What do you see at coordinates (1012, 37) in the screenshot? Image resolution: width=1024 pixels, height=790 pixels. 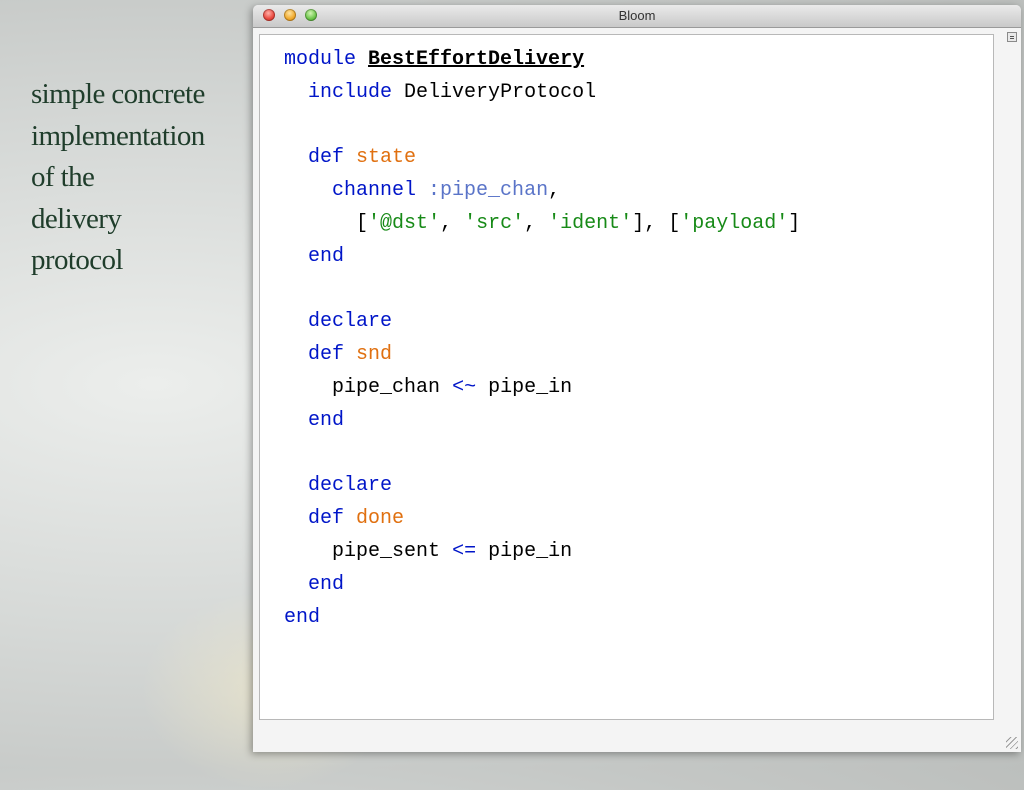 I see `split-view-button` at bounding box center [1012, 37].